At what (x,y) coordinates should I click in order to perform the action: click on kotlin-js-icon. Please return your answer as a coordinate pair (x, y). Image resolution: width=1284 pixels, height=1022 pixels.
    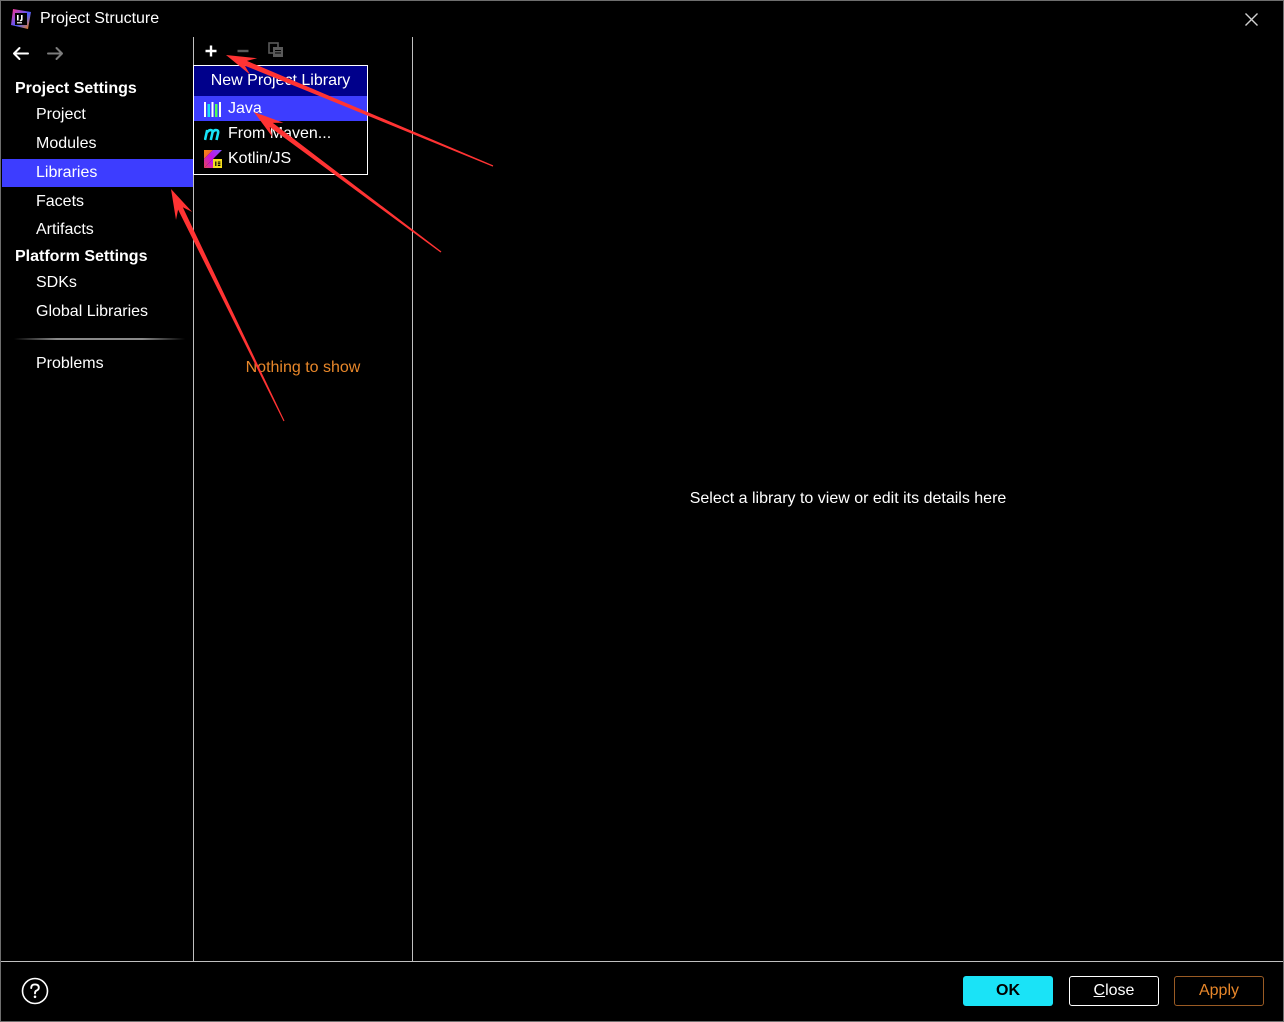
    Looking at the image, I should click on (213, 159).